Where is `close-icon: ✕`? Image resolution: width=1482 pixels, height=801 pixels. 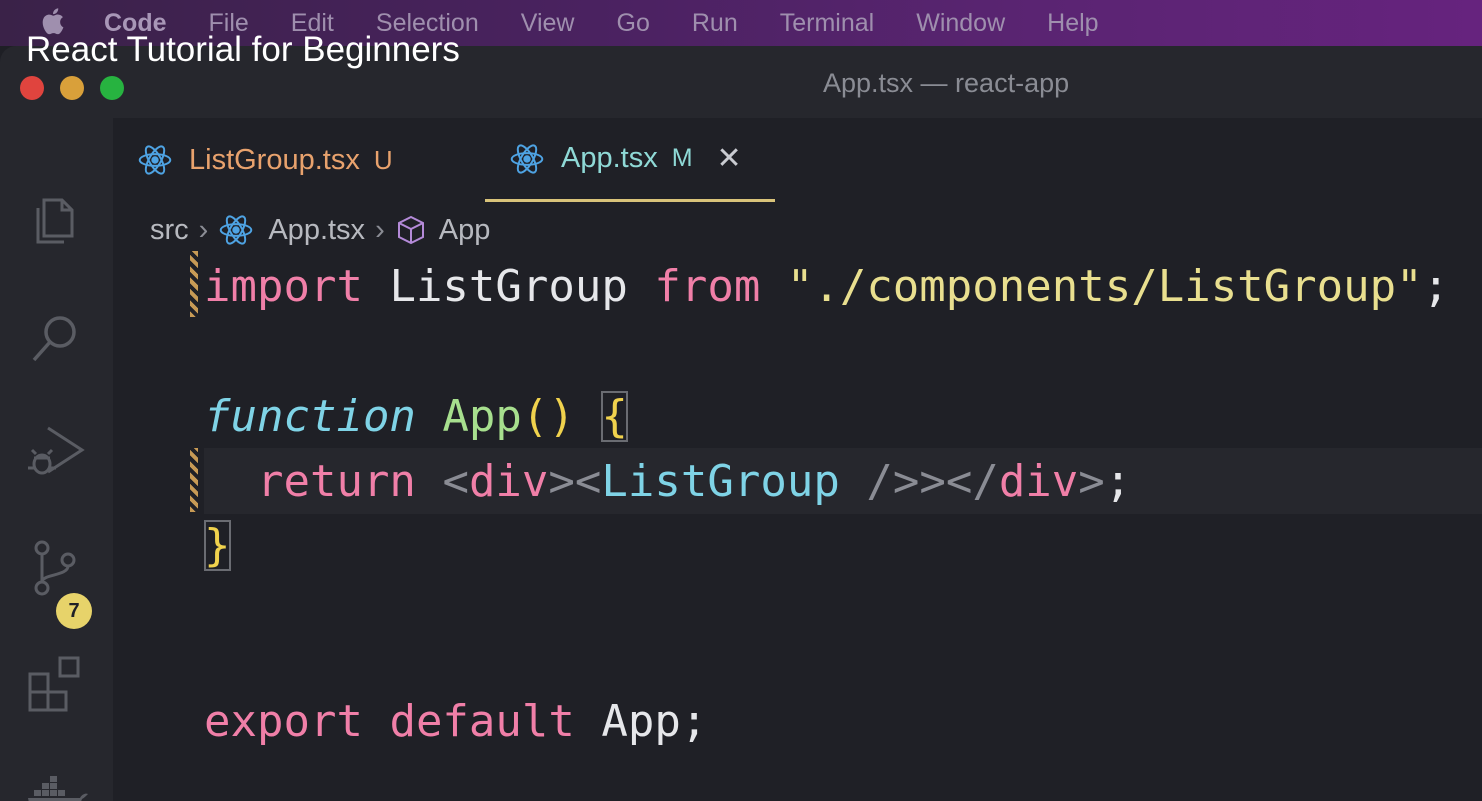 close-icon: ✕ is located at coordinates (729, 158).